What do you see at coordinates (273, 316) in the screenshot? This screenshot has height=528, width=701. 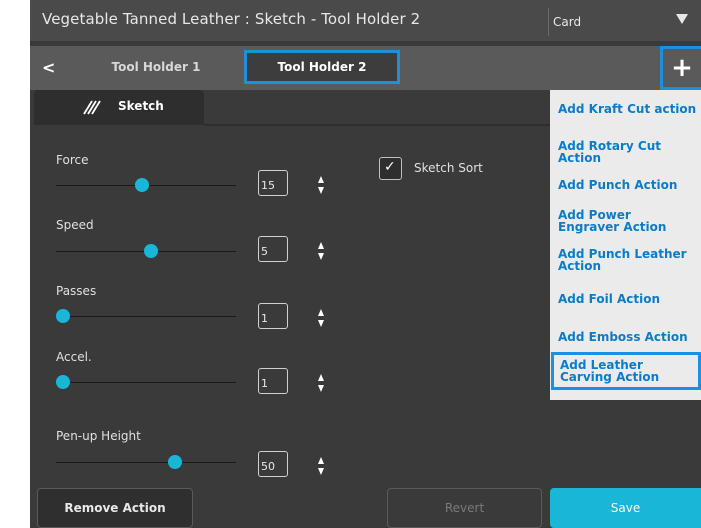 I see `passes-input: 1` at bounding box center [273, 316].